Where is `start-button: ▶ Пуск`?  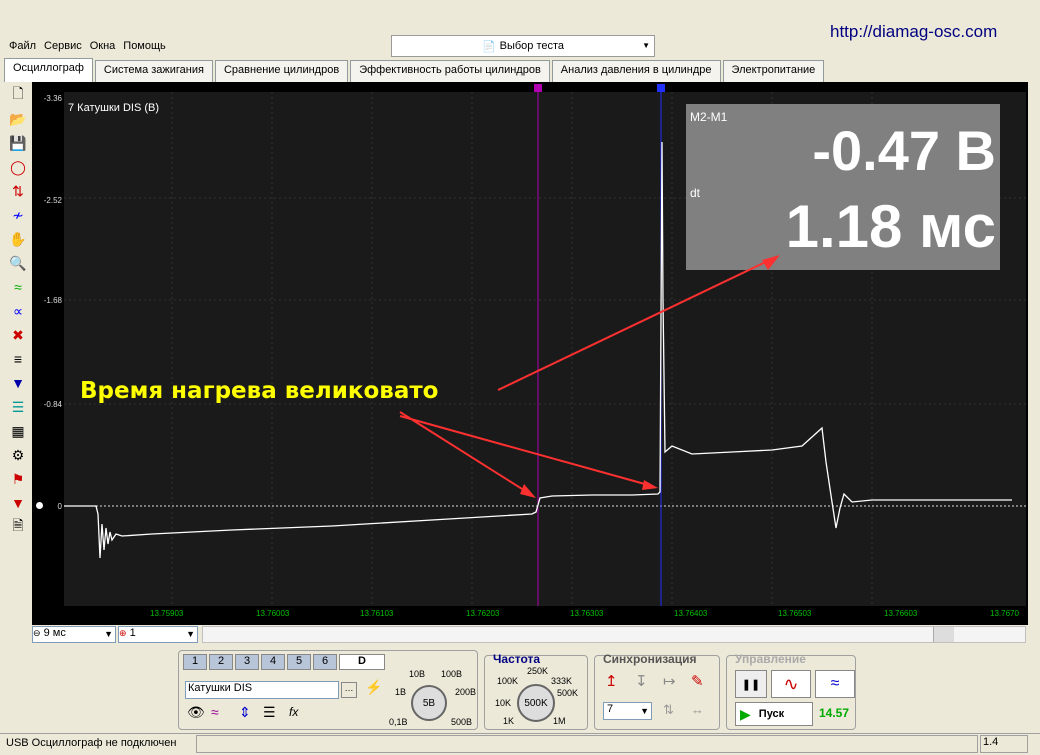 start-button: ▶ Пуск is located at coordinates (774, 714).